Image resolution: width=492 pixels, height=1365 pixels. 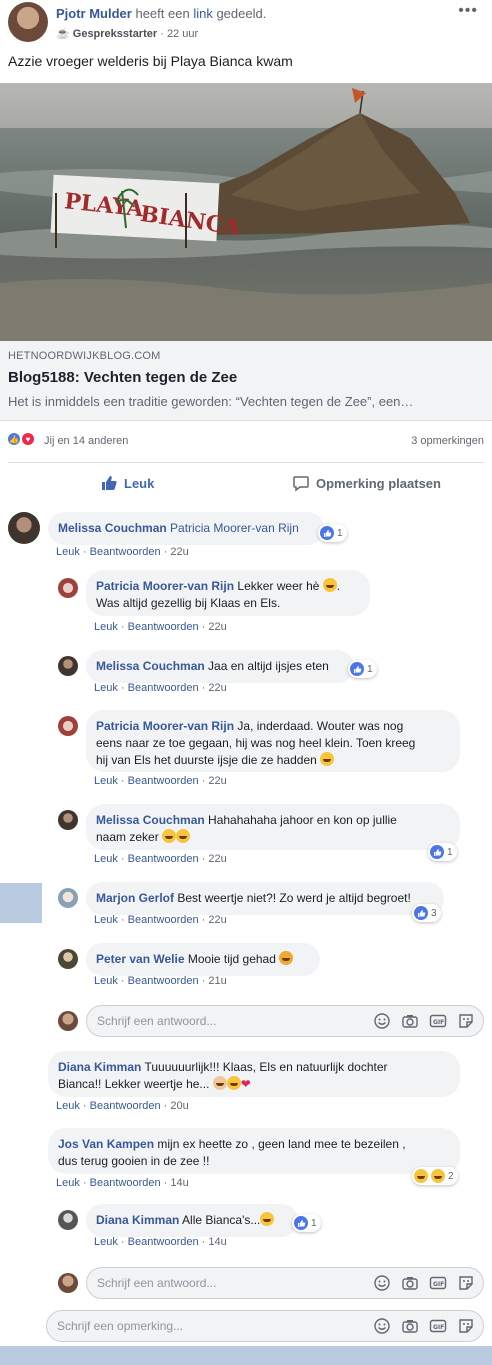 I want to click on laughing-emoji-icon, so click(x=327, y=759).